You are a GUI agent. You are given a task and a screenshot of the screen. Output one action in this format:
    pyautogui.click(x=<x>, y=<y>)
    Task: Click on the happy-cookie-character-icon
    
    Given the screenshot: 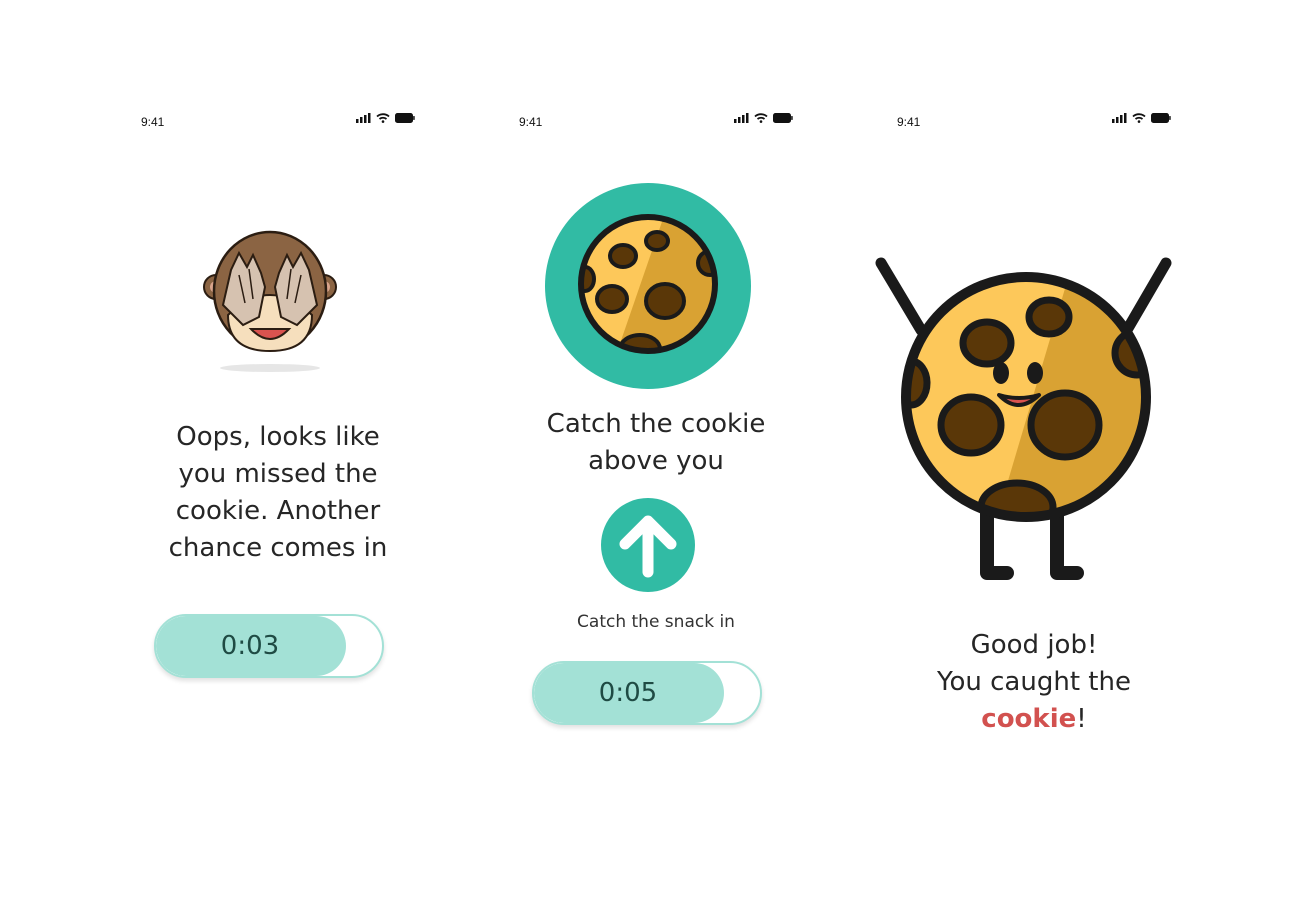 What is the action you would take?
    pyautogui.click(x=1023, y=418)
    